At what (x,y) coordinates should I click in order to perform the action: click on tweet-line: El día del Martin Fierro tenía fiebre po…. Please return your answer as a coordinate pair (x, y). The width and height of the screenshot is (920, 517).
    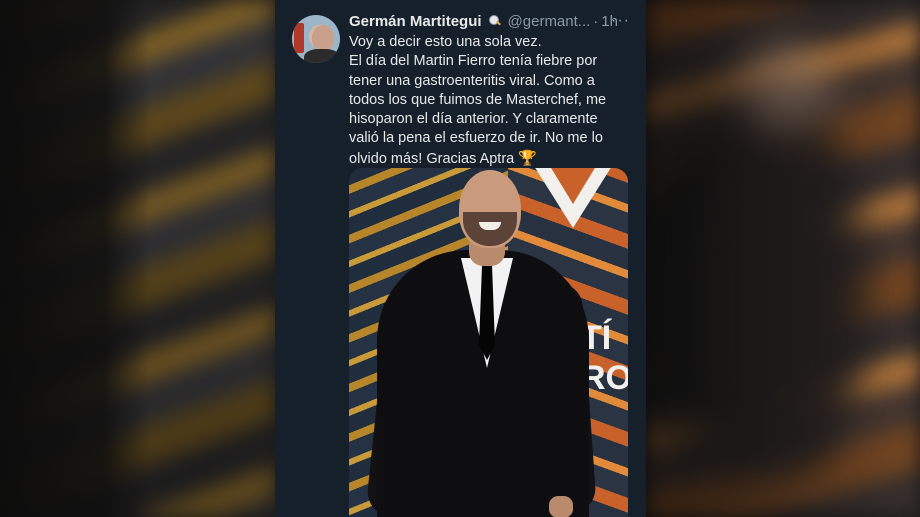
    Looking at the image, I should click on (473, 61).